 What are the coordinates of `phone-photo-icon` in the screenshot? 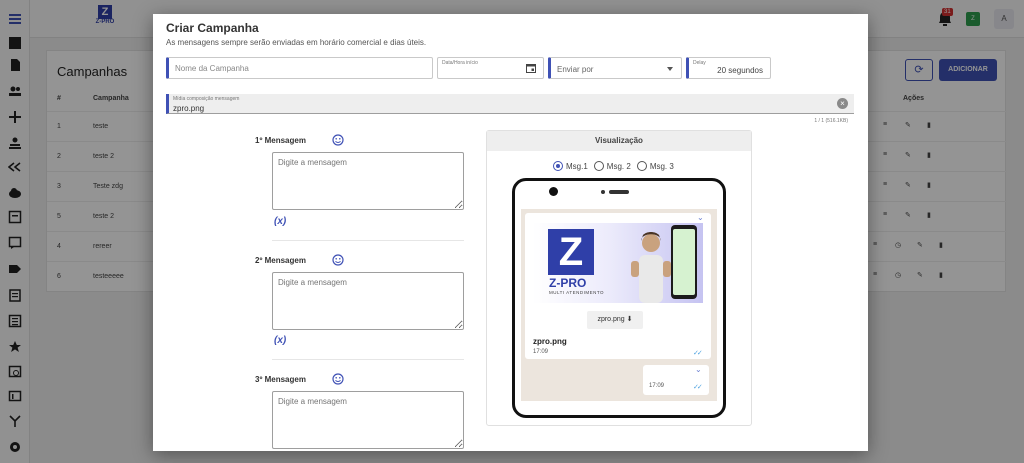 It's located at (684, 262).